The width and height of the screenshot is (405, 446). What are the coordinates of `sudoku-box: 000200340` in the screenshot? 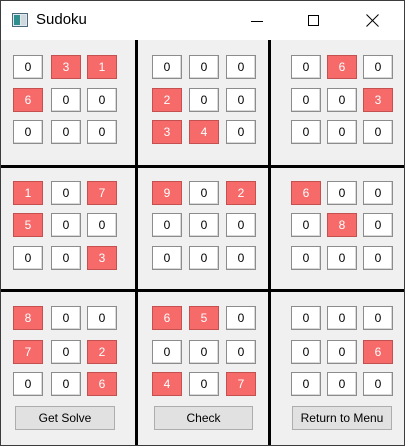 It's located at (203, 102).